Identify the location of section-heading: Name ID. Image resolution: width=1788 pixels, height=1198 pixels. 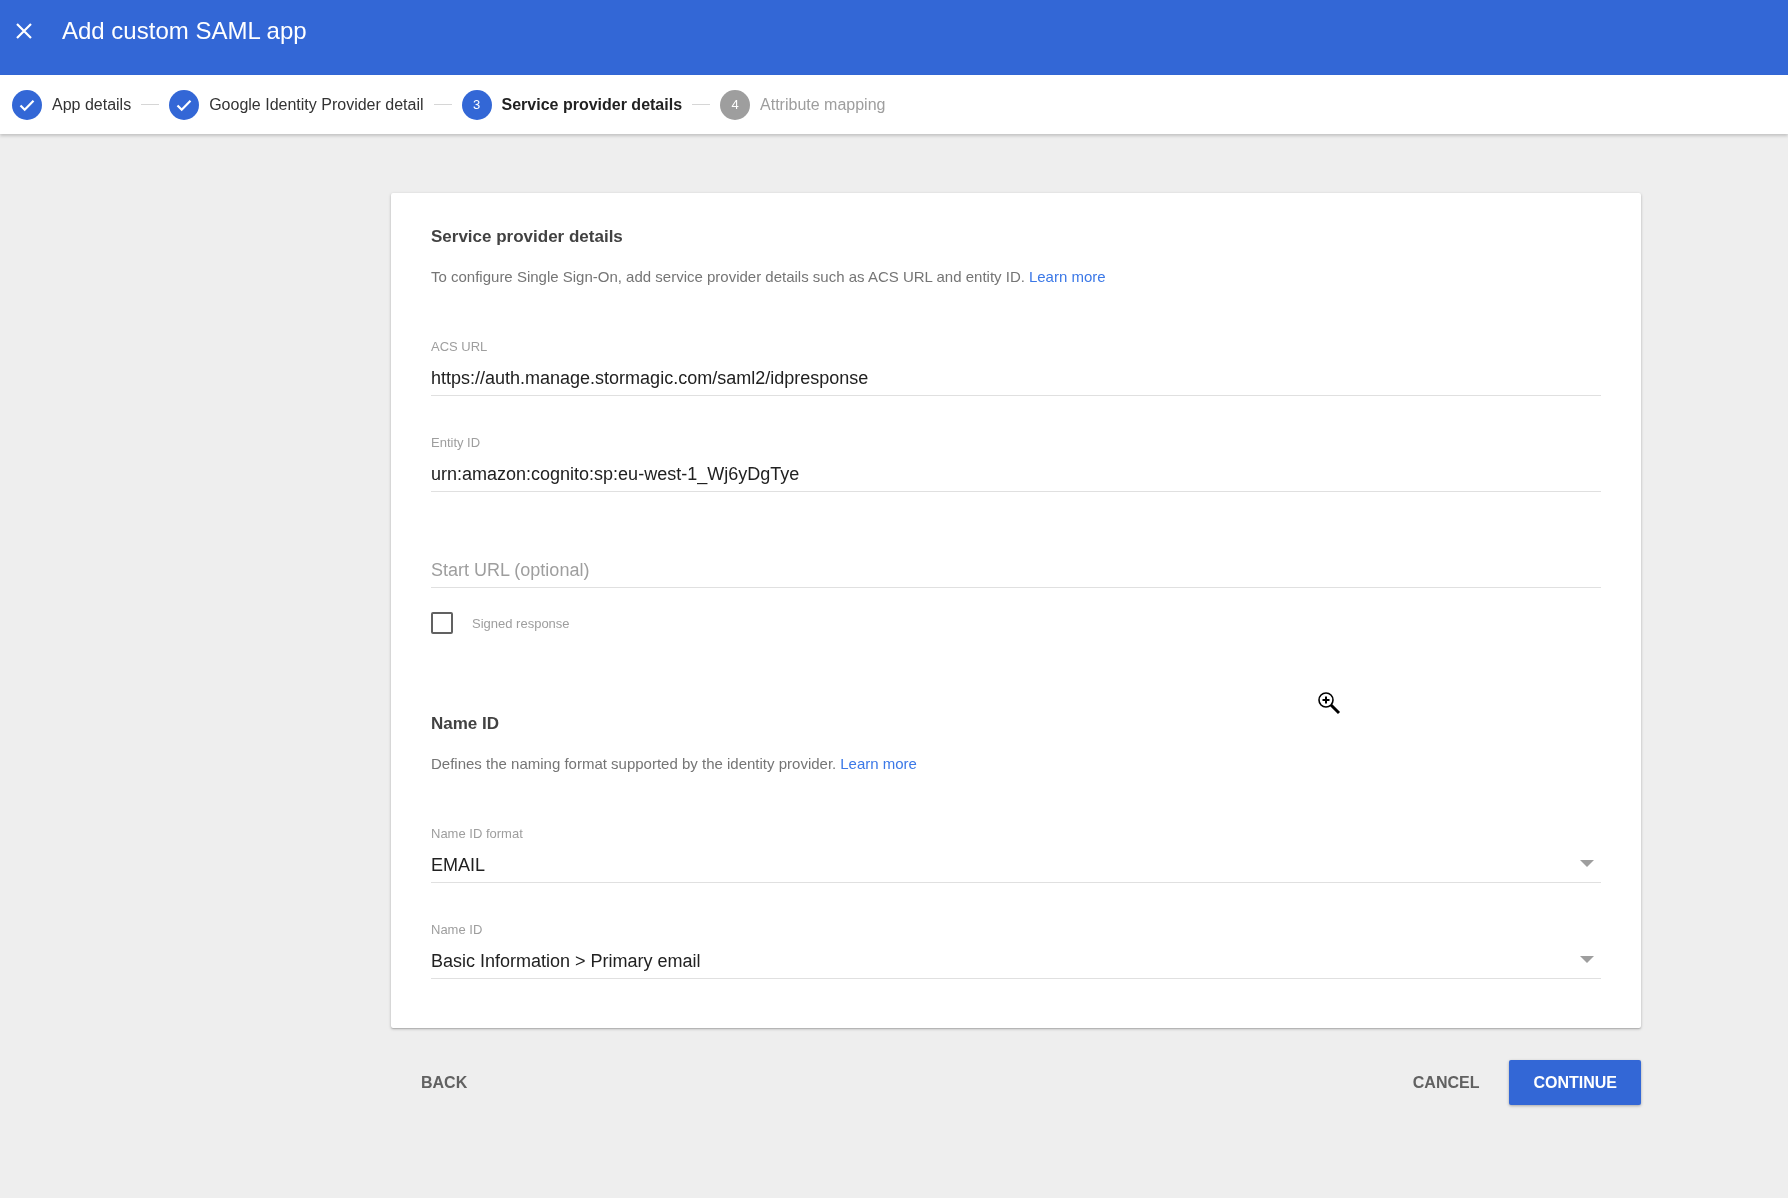
(466, 724).